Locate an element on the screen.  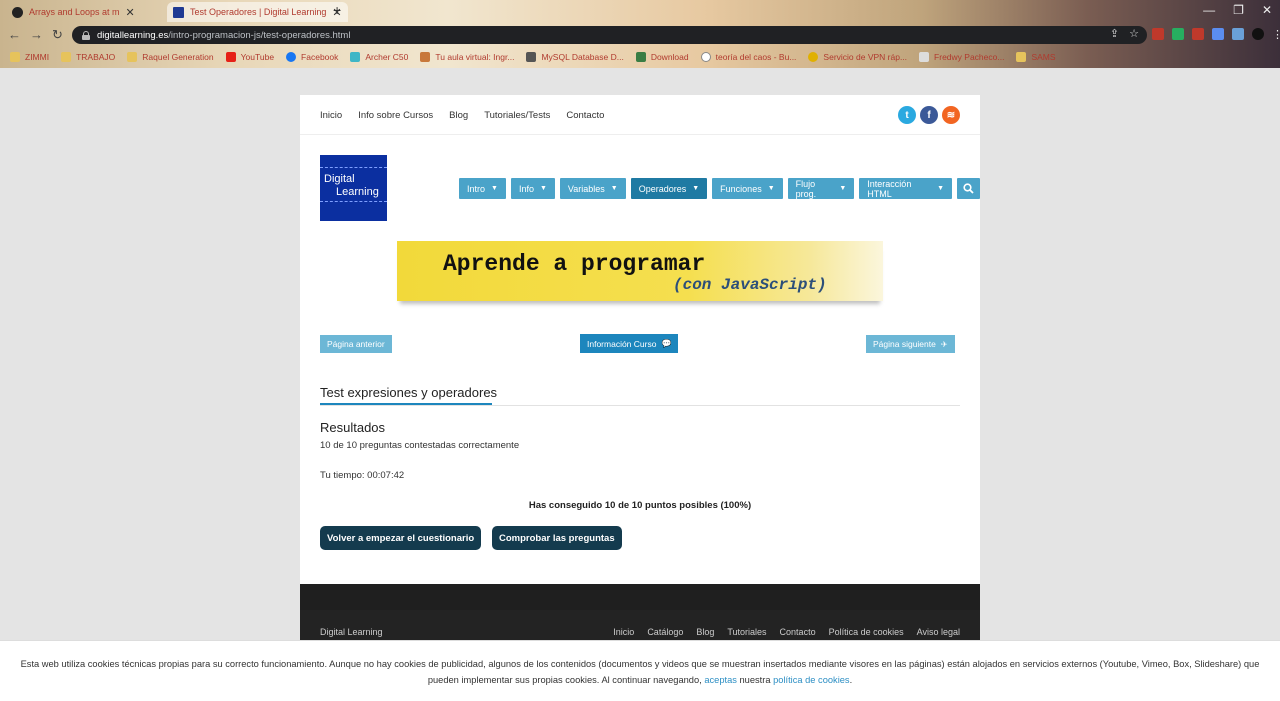
accept-cookies-link: aceptas is located at coordinates (720, 680).